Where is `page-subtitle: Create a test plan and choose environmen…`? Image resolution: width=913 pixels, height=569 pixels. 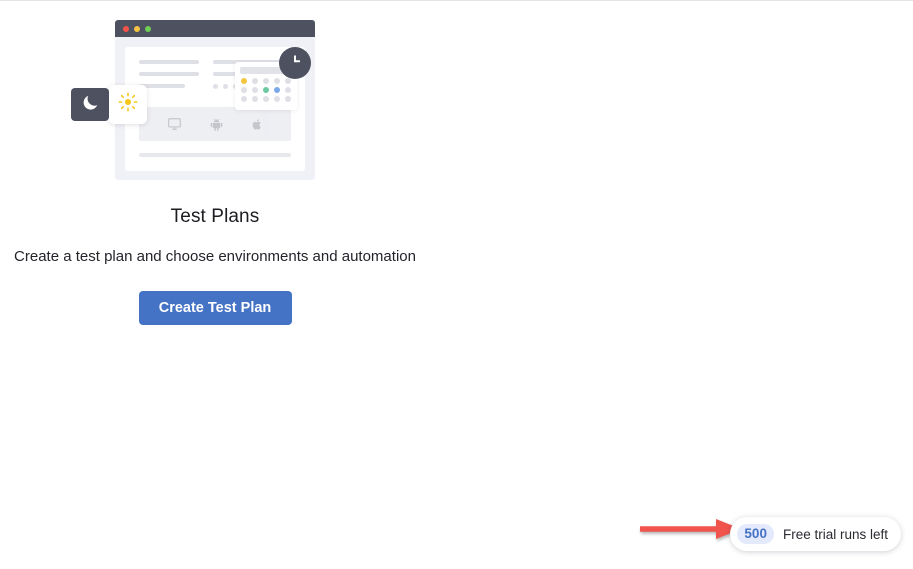 page-subtitle: Create a test plan and choose environmen… is located at coordinates (215, 256).